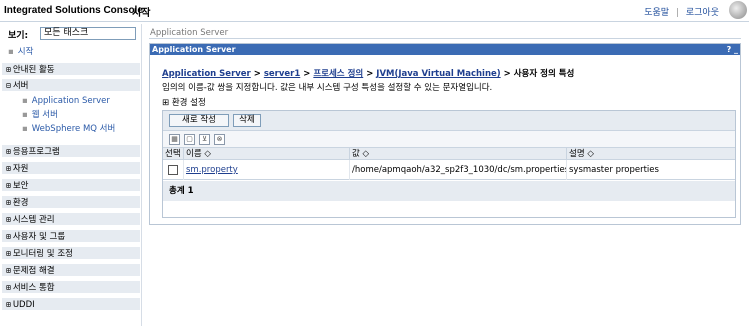 This screenshot has height=326, width=749. I want to click on nav-label: 안내된 활동, so click(33, 70).